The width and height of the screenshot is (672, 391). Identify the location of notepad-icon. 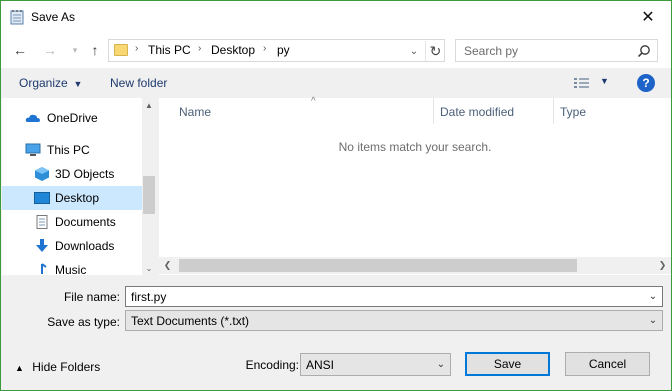
(17, 17).